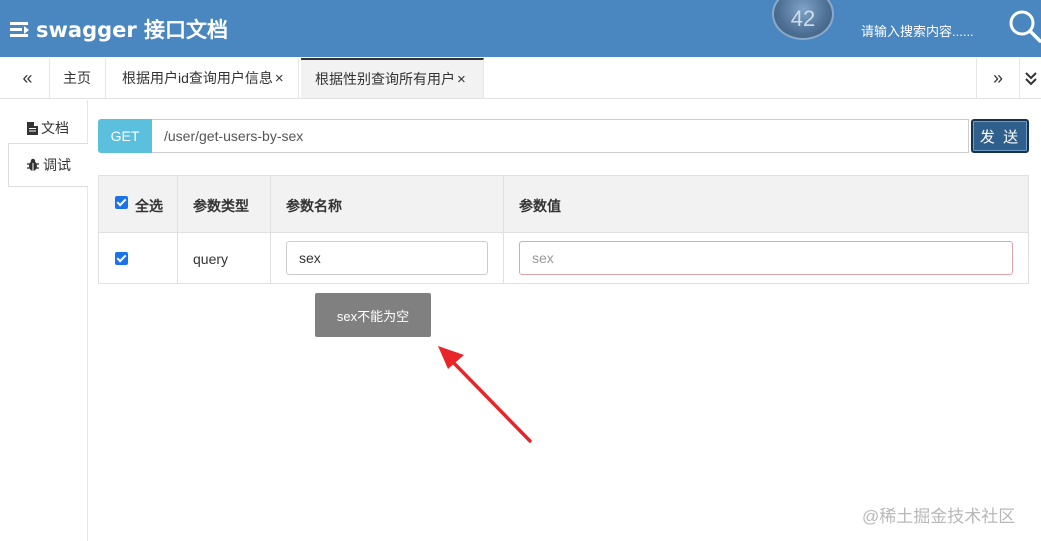  What do you see at coordinates (1024, 26) in the screenshot?
I see `search-icon` at bounding box center [1024, 26].